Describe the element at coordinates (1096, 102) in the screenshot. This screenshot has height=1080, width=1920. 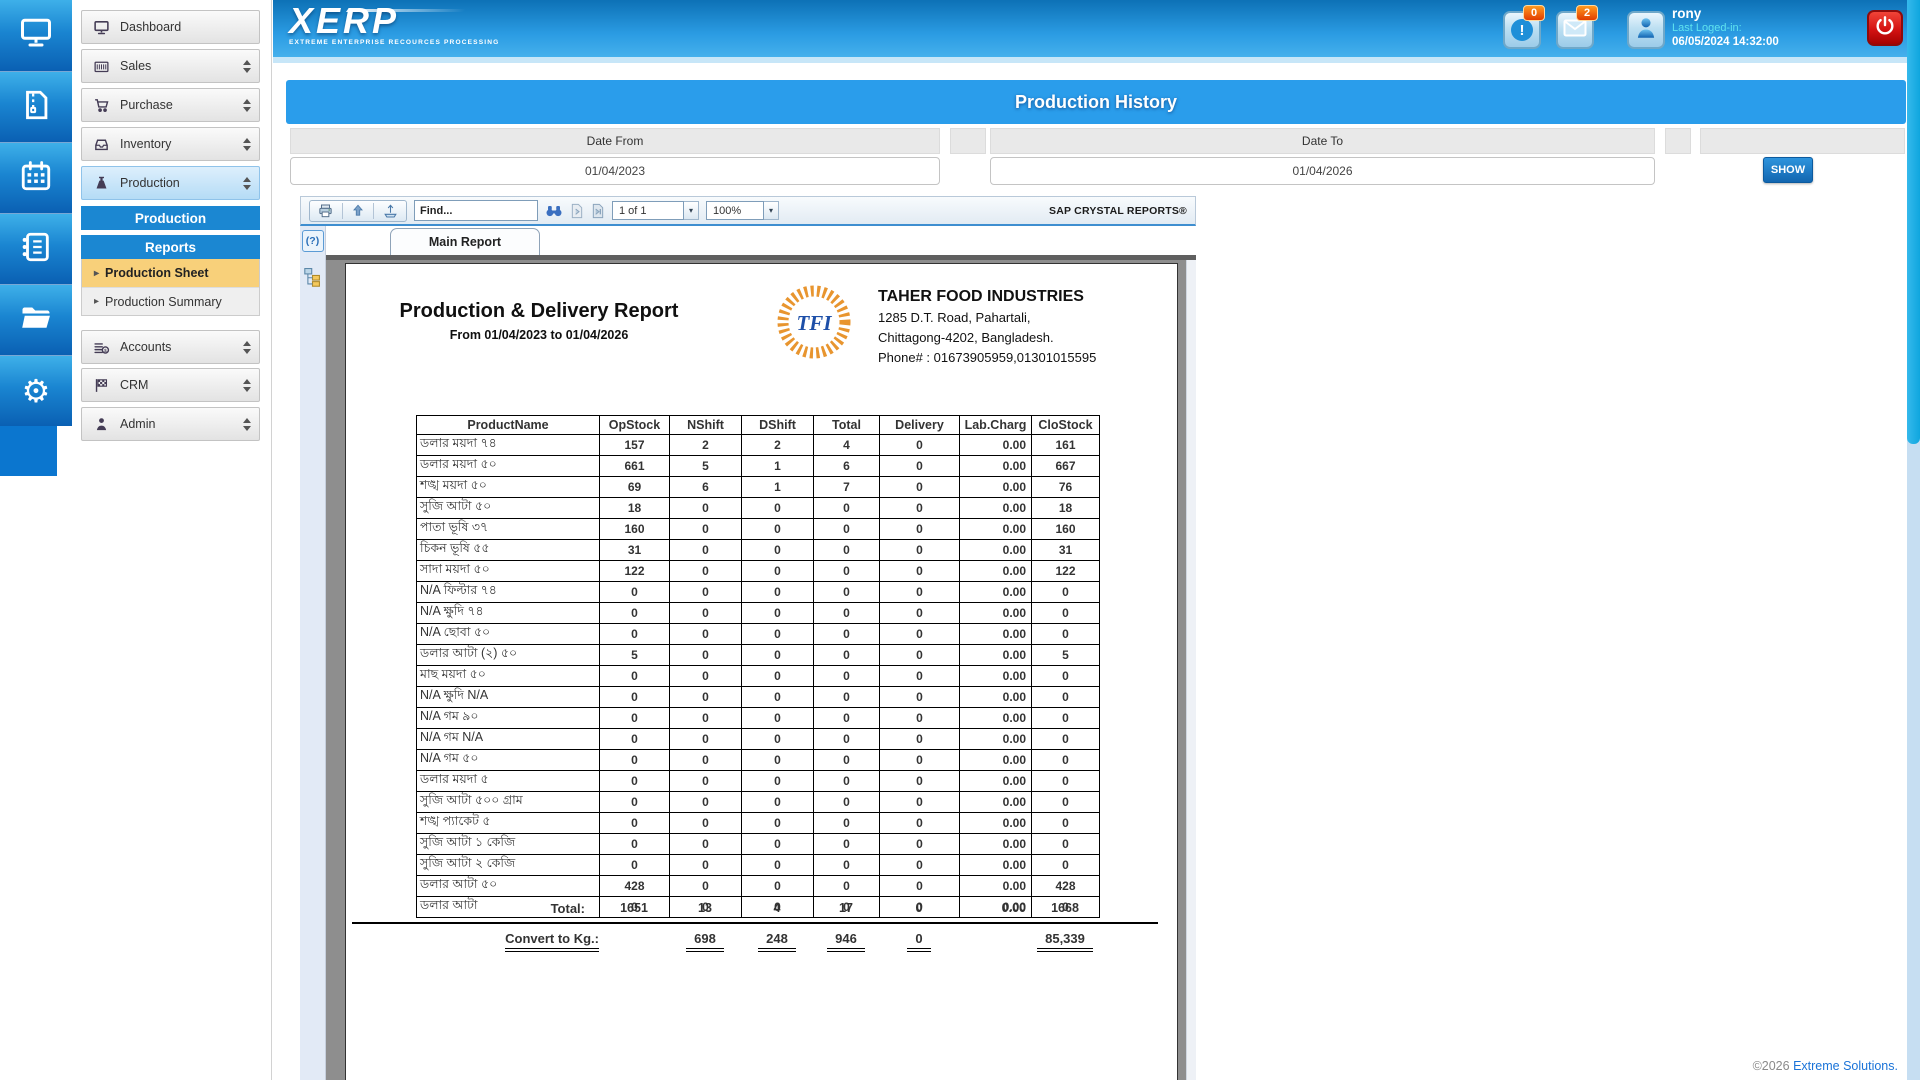
I see `page-title: Production History` at that location.